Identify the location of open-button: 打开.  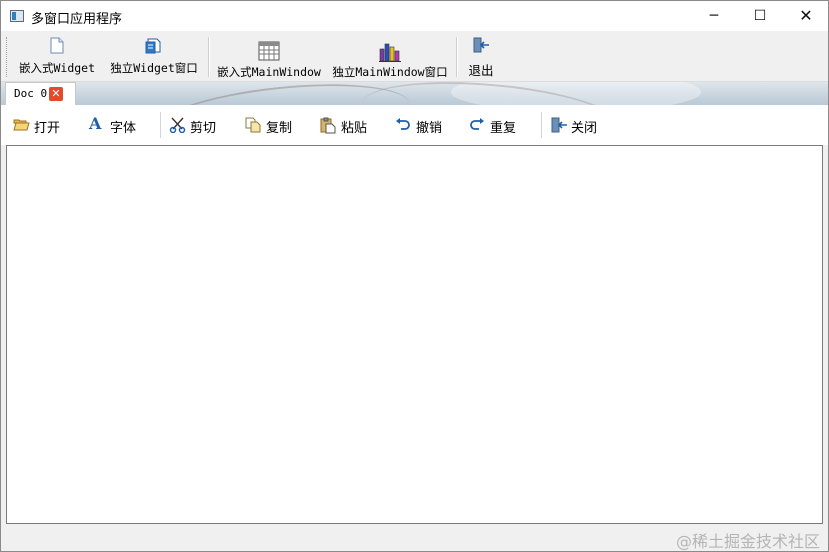
(41, 126).